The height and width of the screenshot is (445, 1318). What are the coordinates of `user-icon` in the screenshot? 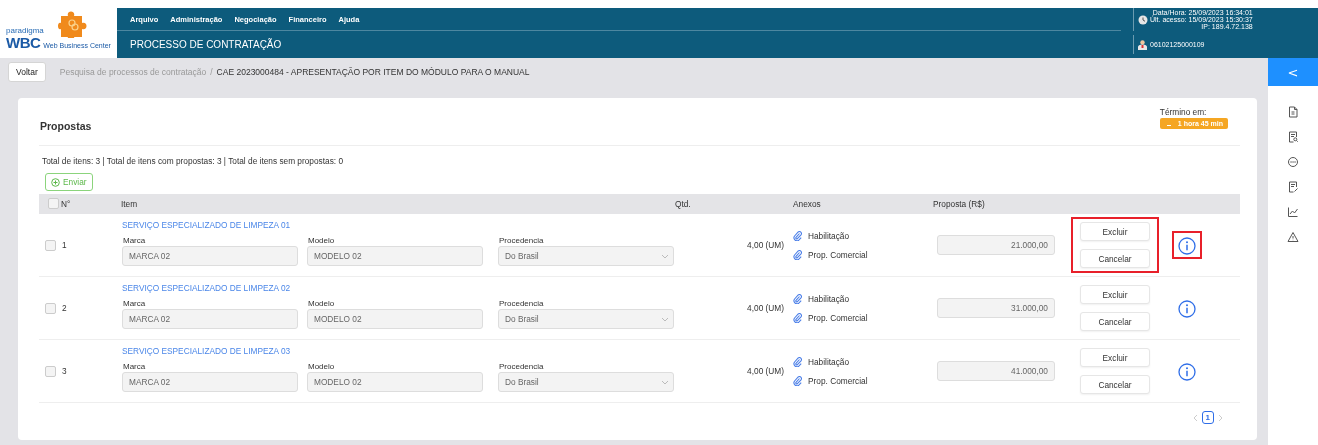 It's located at (1142, 44).